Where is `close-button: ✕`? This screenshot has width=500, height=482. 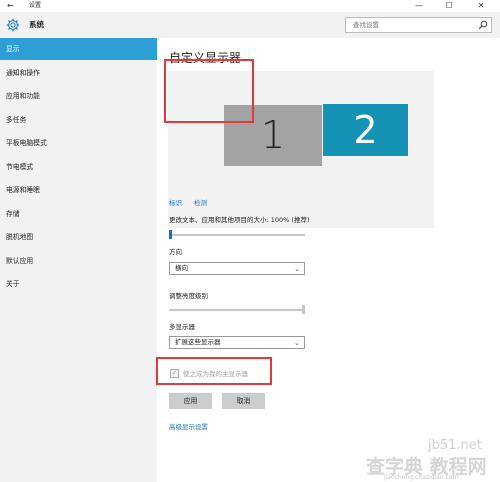 close-button: ✕ is located at coordinates (481, 6).